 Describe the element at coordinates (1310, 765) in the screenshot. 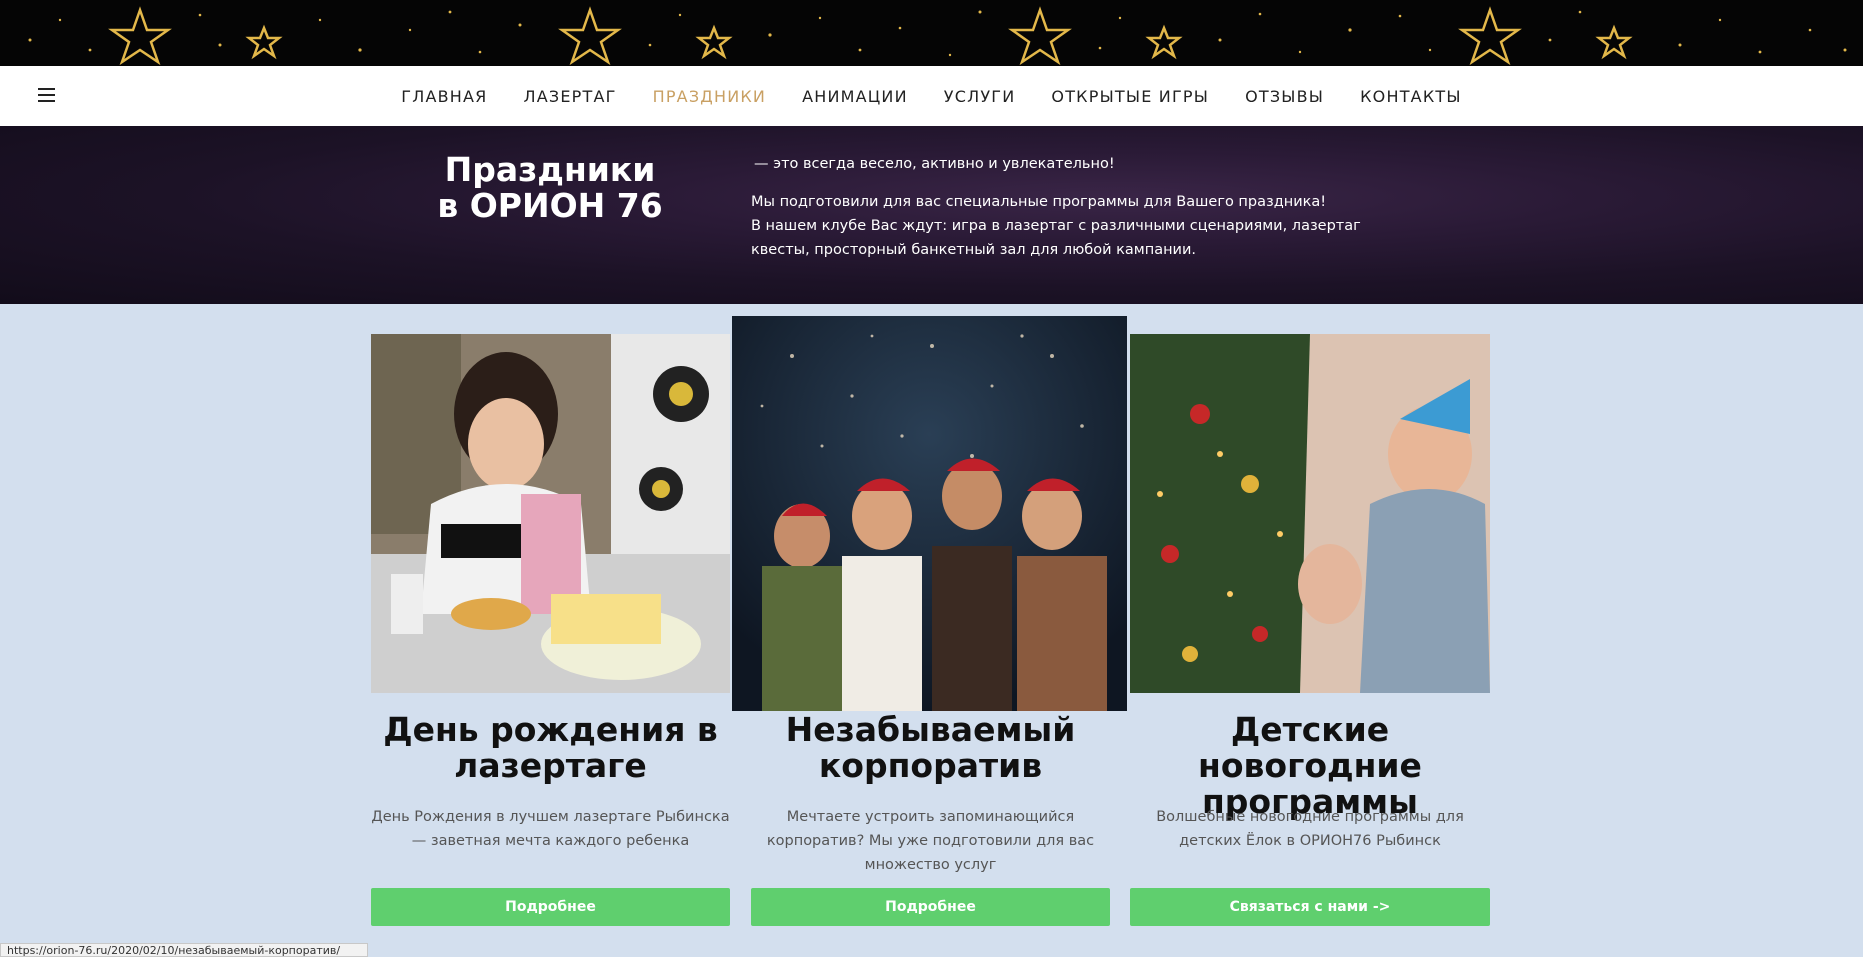

I see `card-title-newyear: Детские новогодние программы` at that location.